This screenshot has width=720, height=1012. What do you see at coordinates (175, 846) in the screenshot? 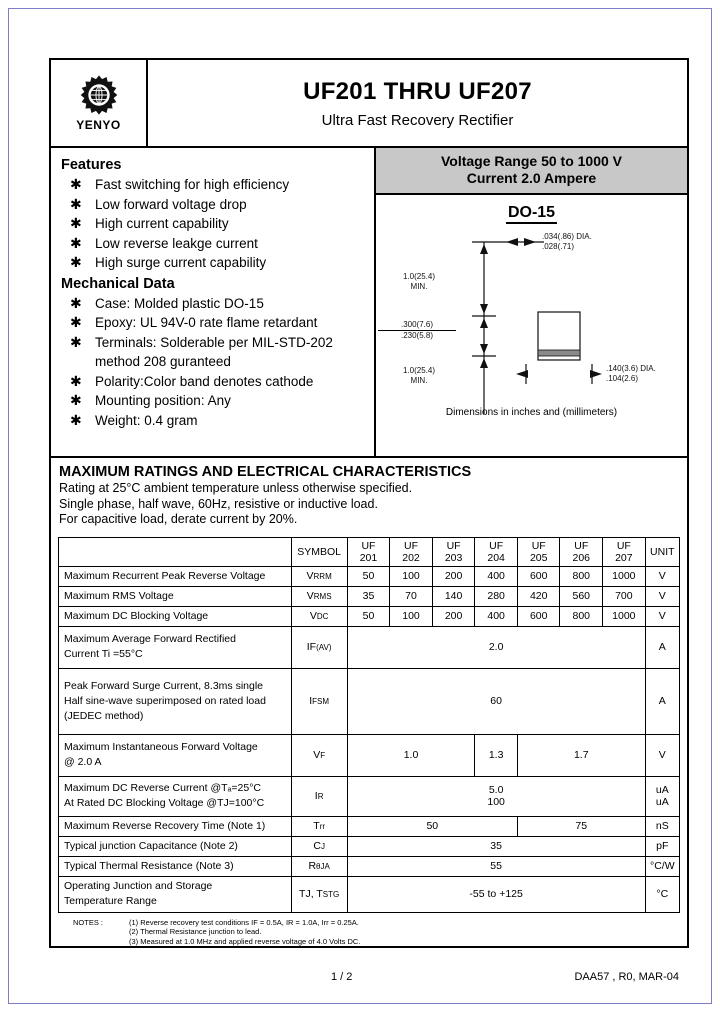
I see `param-label: Typical junction Capacitance (Note 2)` at bounding box center [175, 846].